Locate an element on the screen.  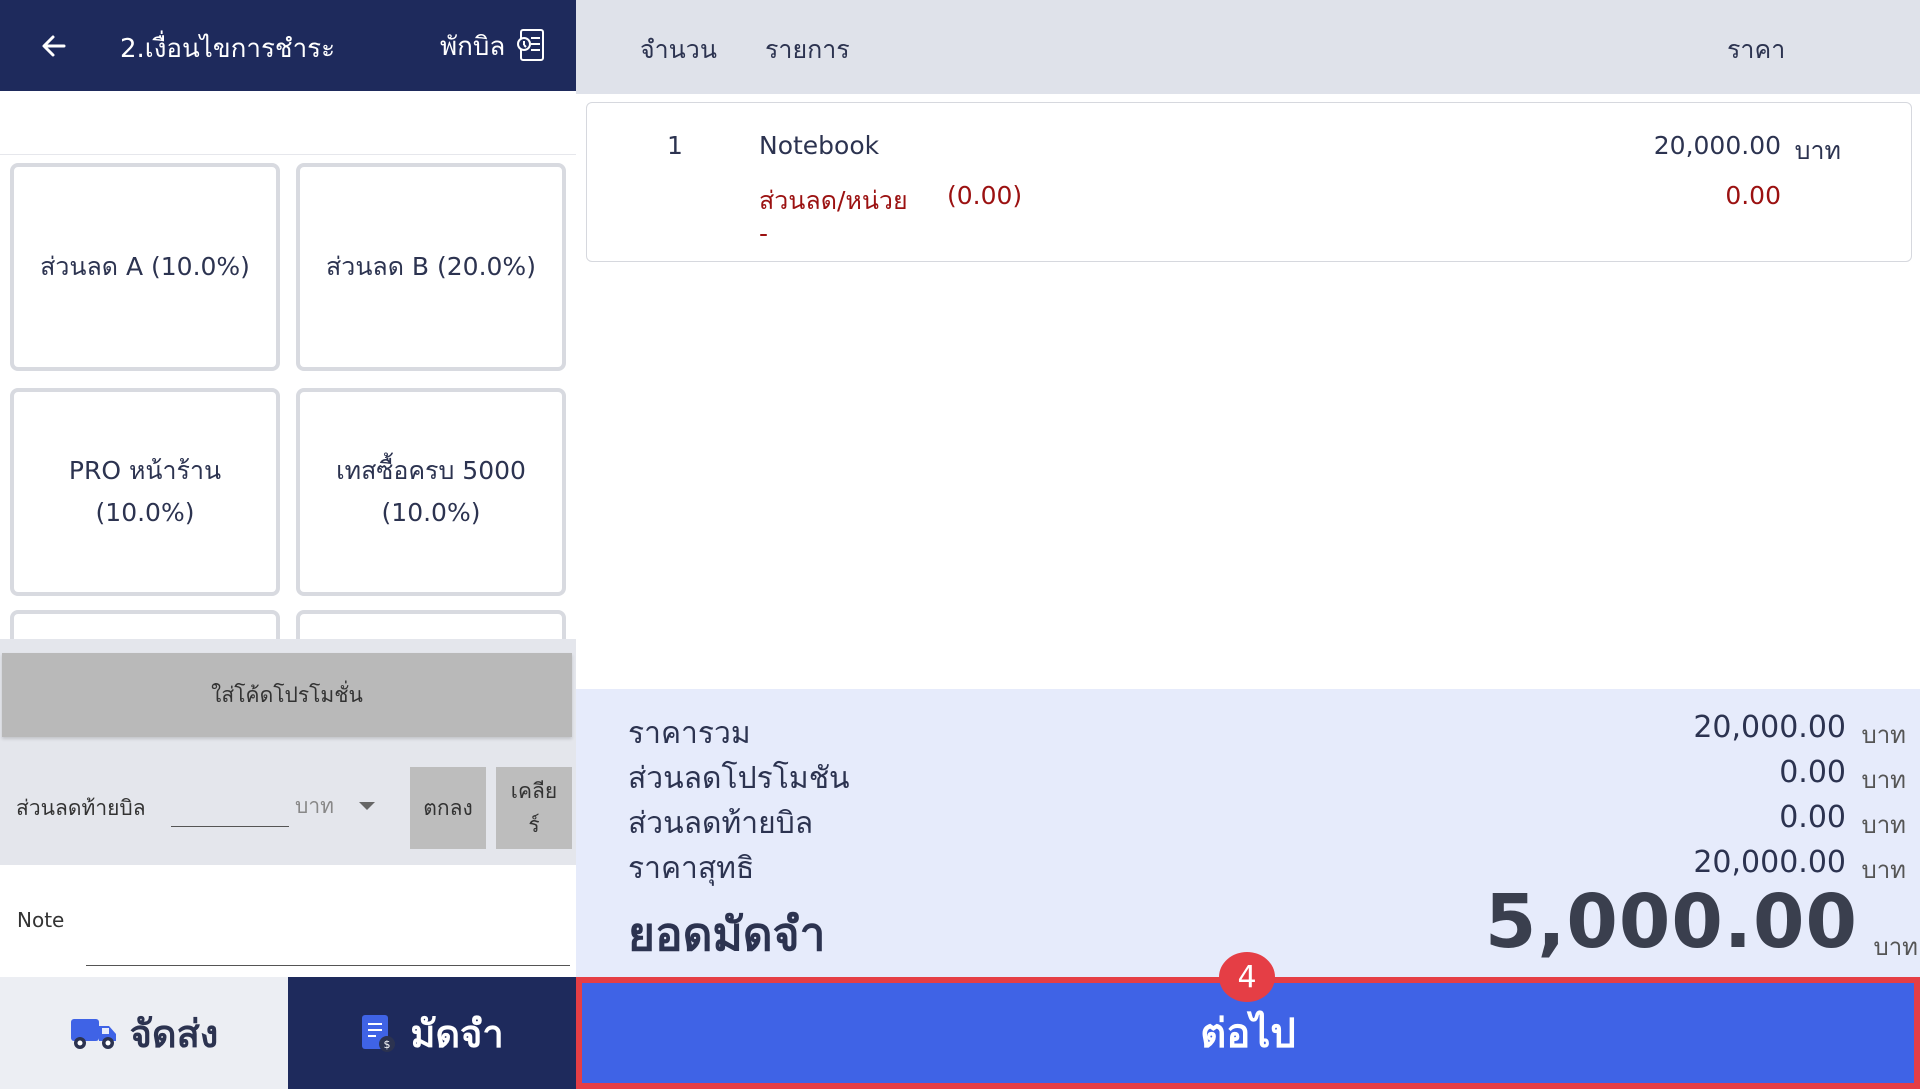
search-strip is located at coordinates (288, 123).